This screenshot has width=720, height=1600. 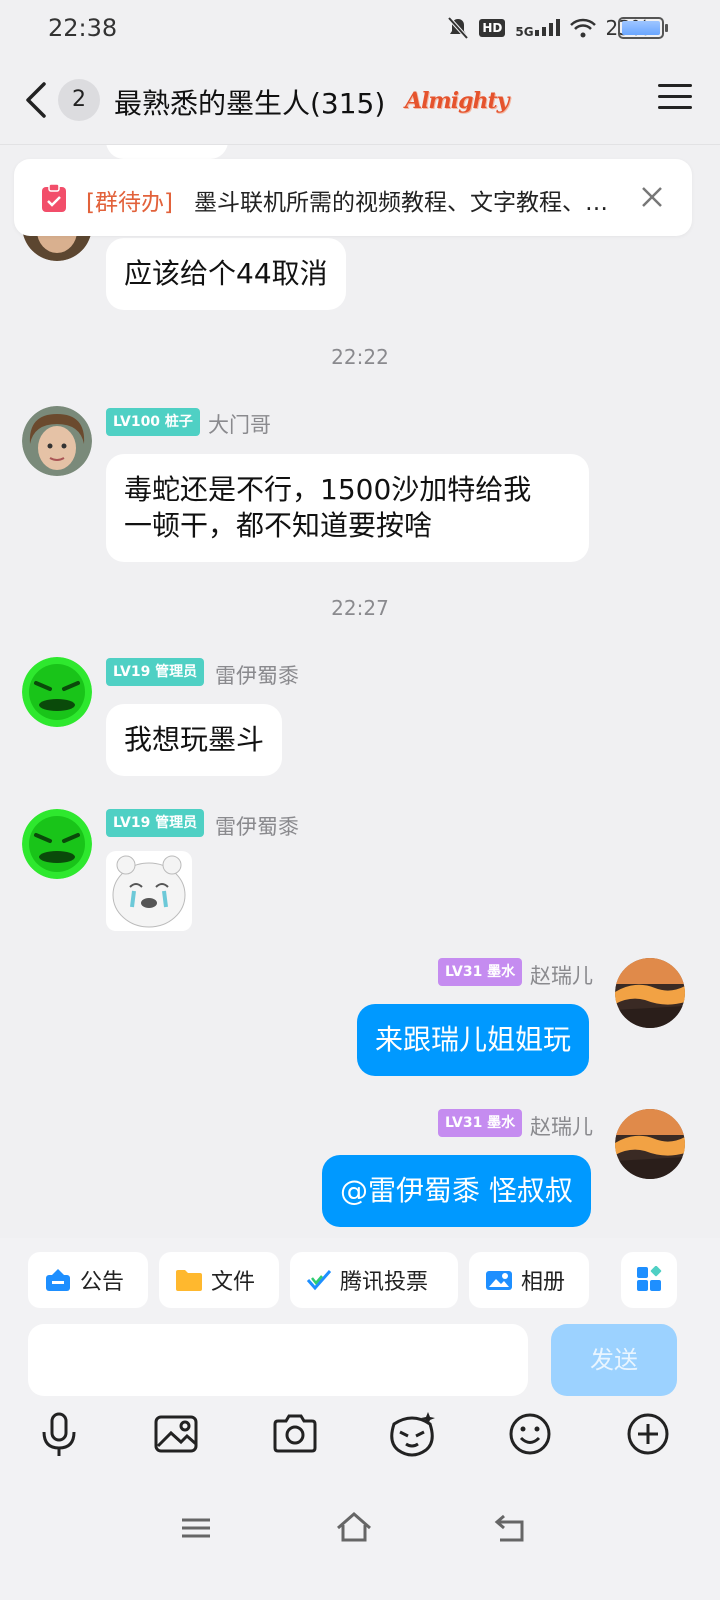 What do you see at coordinates (196, 1528) in the screenshot?
I see `recent-apps-icon` at bounding box center [196, 1528].